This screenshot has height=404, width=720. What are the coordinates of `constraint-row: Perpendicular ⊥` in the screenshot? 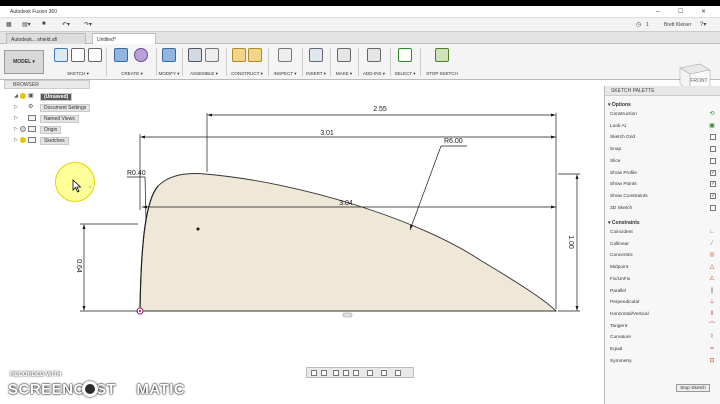 It's located at (663, 303).